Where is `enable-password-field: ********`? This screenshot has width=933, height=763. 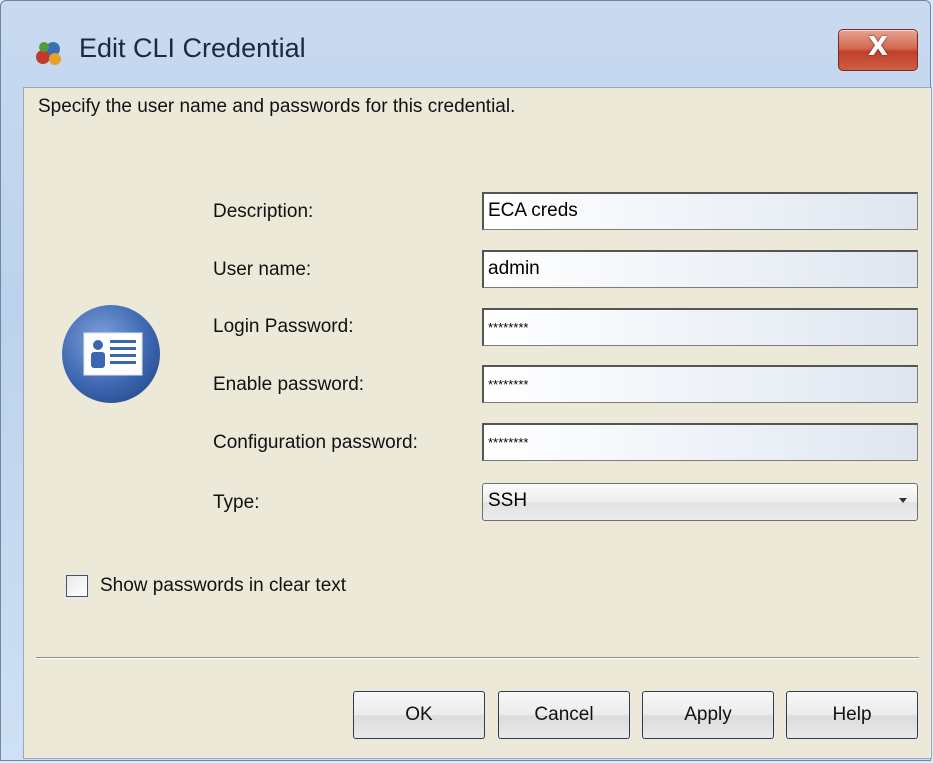
enable-password-field: ******** is located at coordinates (700, 384).